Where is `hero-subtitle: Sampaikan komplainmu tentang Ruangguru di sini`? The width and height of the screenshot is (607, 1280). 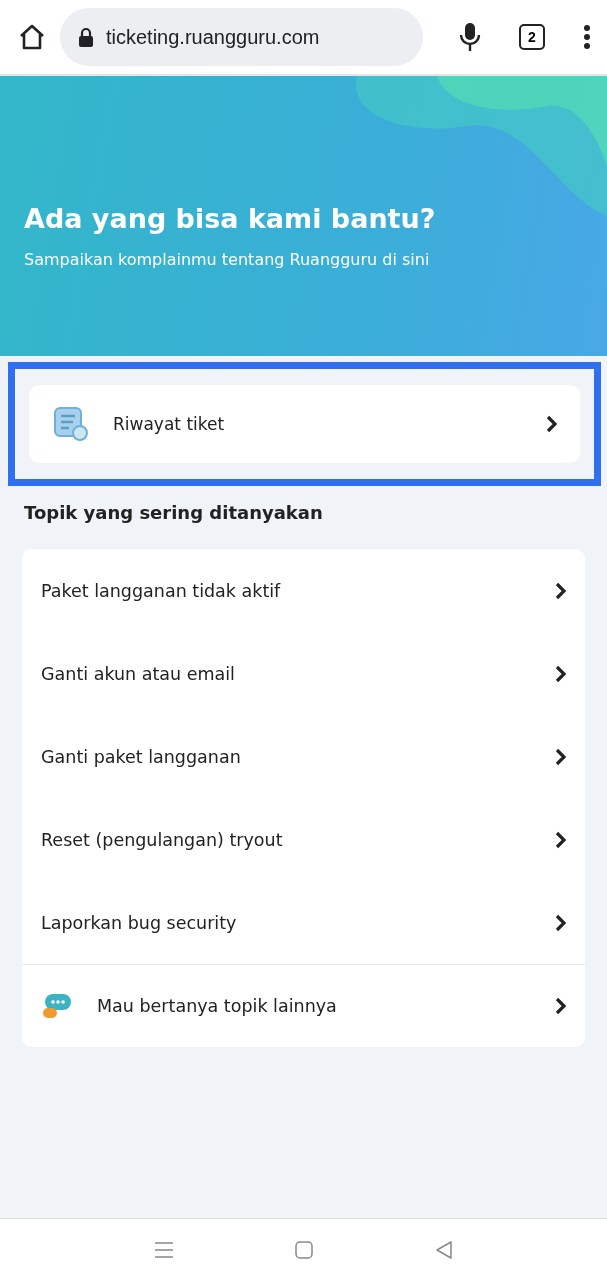
hero-subtitle: Sampaikan komplainmu tentang Ruangguru di sini is located at coordinates (227, 259).